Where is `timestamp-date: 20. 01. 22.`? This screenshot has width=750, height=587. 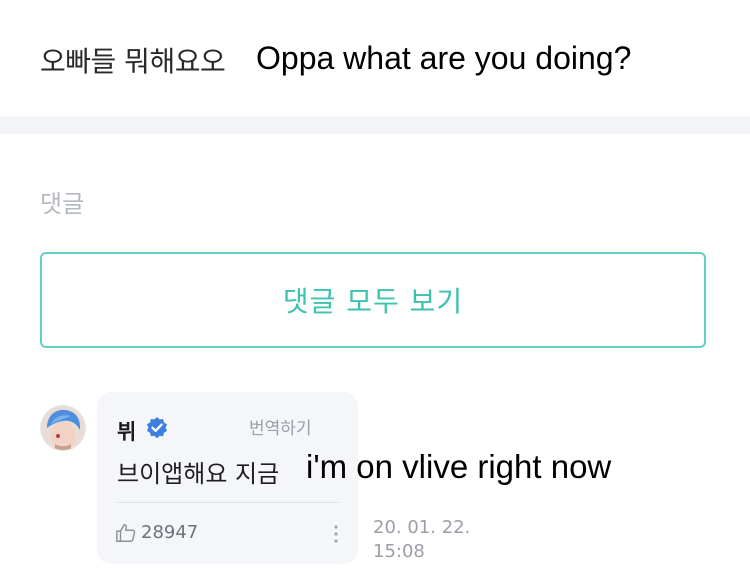 timestamp-date: 20. 01. 22. is located at coordinates (422, 527).